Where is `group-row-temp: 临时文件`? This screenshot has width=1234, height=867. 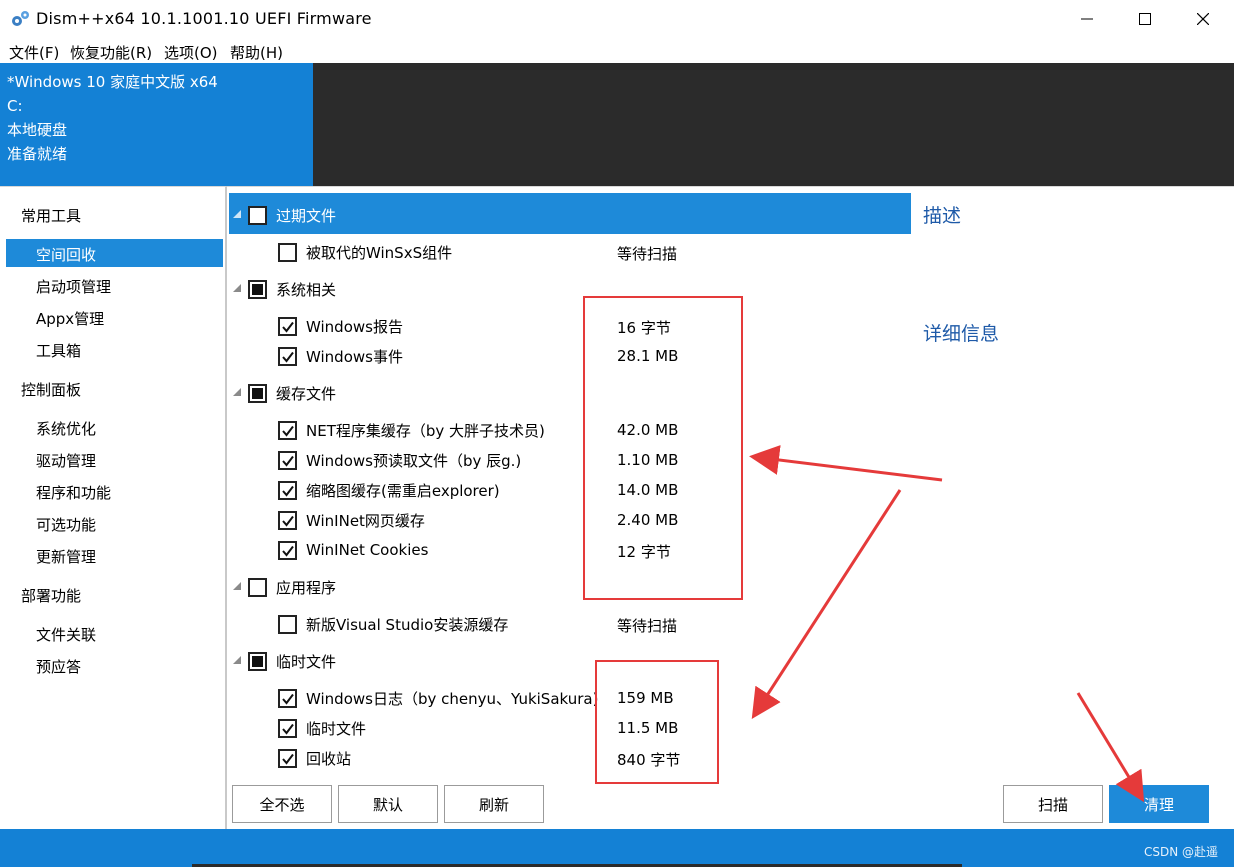
group-row-temp: 临时文件 is located at coordinates (292, 661).